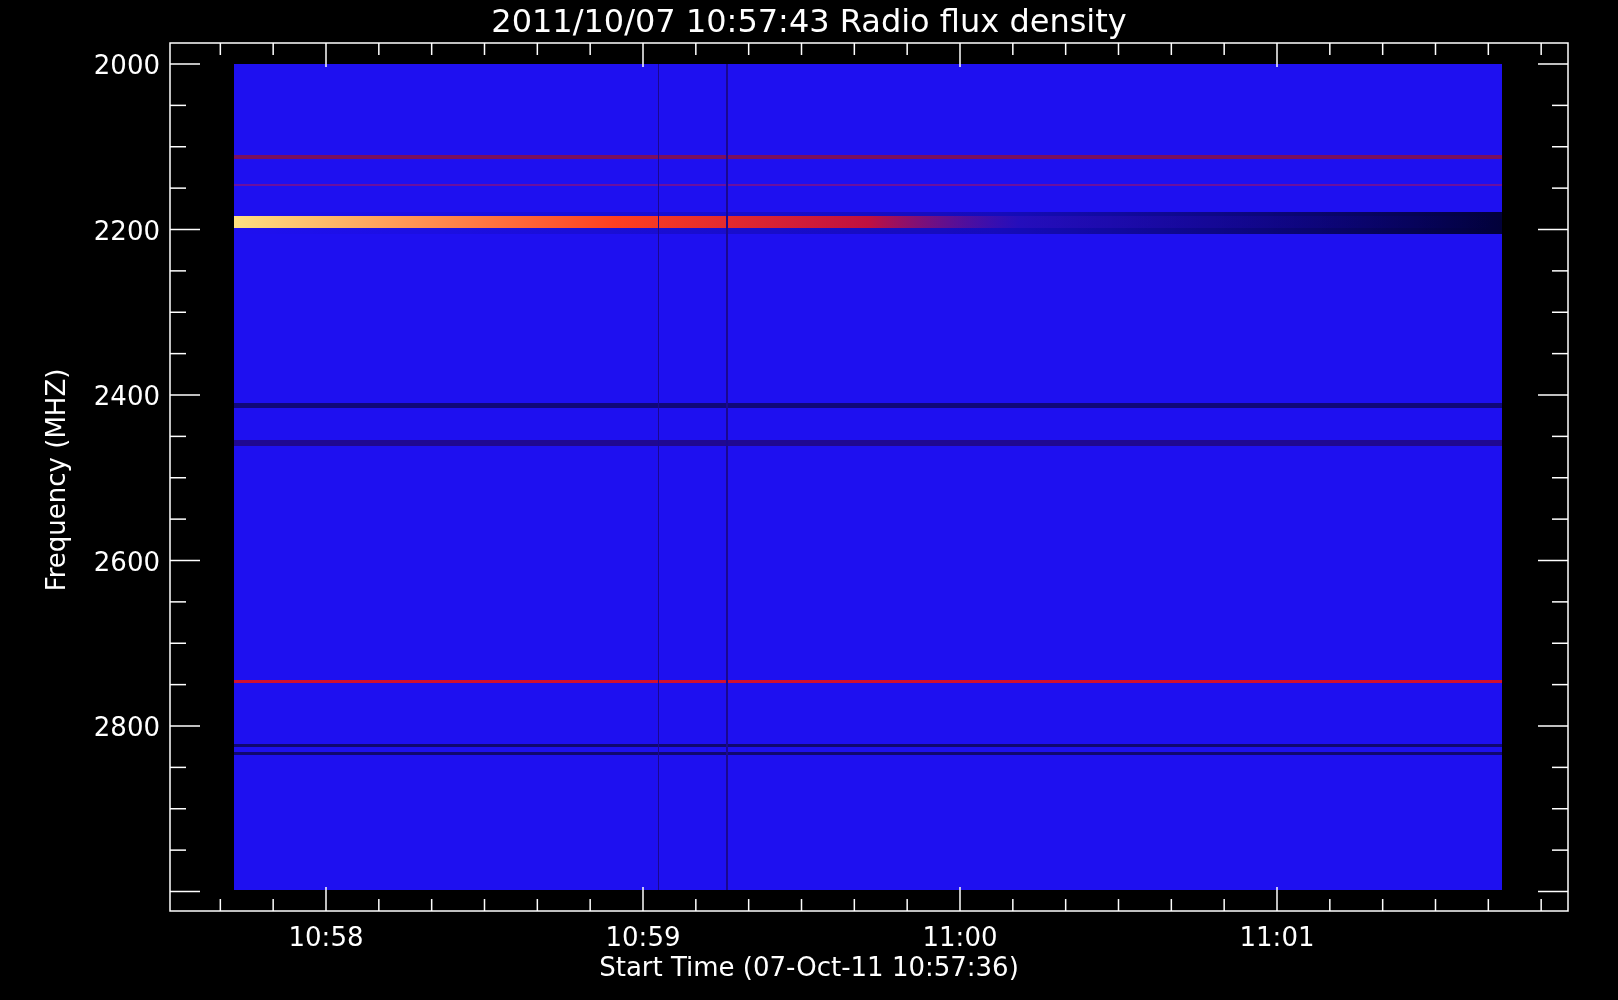 The height and width of the screenshot is (1000, 1618). I want to click on tick-label: 10:58, so click(326, 937).